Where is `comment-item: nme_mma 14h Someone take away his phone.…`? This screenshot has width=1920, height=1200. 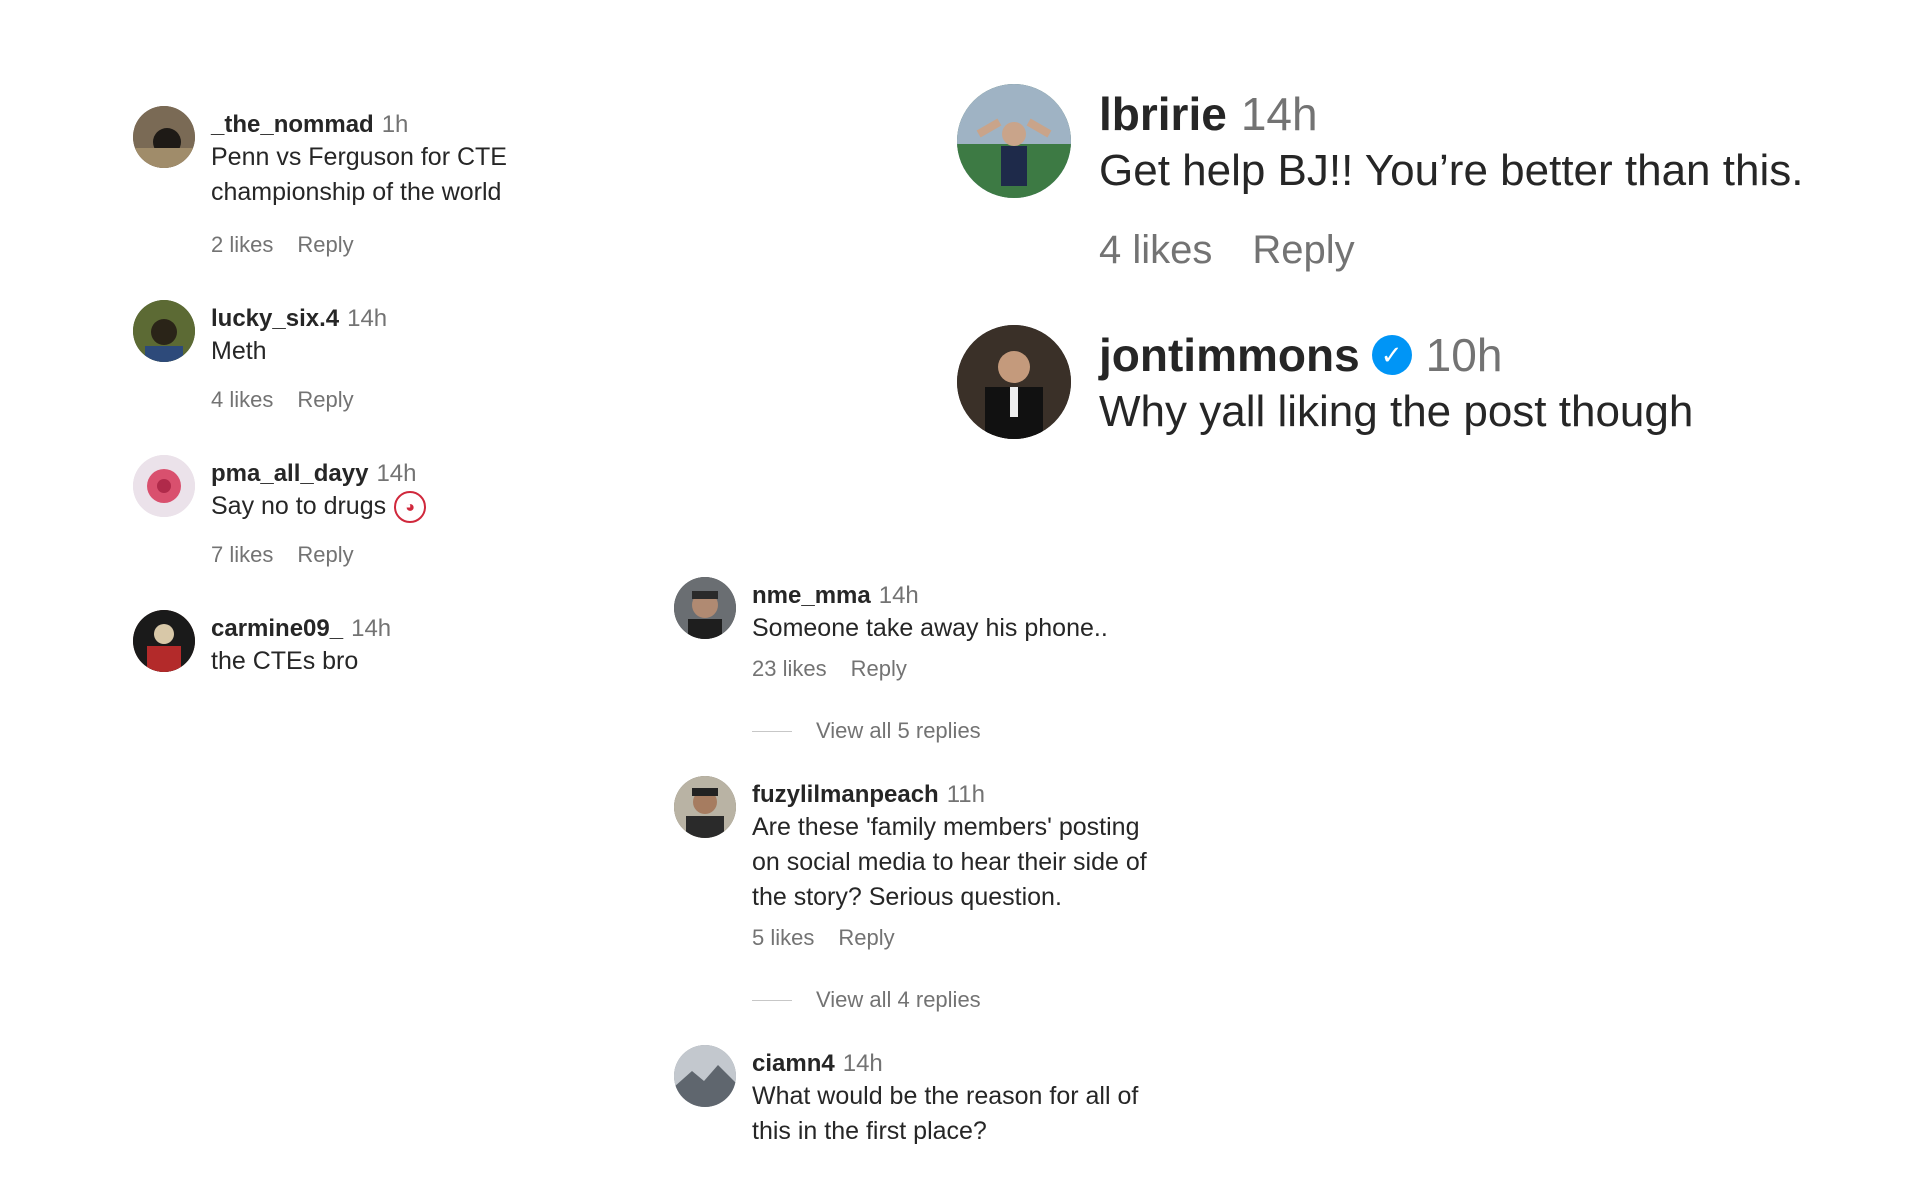
comment-item: nme_mma 14h Someone take away his phone.… is located at coordinates (910, 660).